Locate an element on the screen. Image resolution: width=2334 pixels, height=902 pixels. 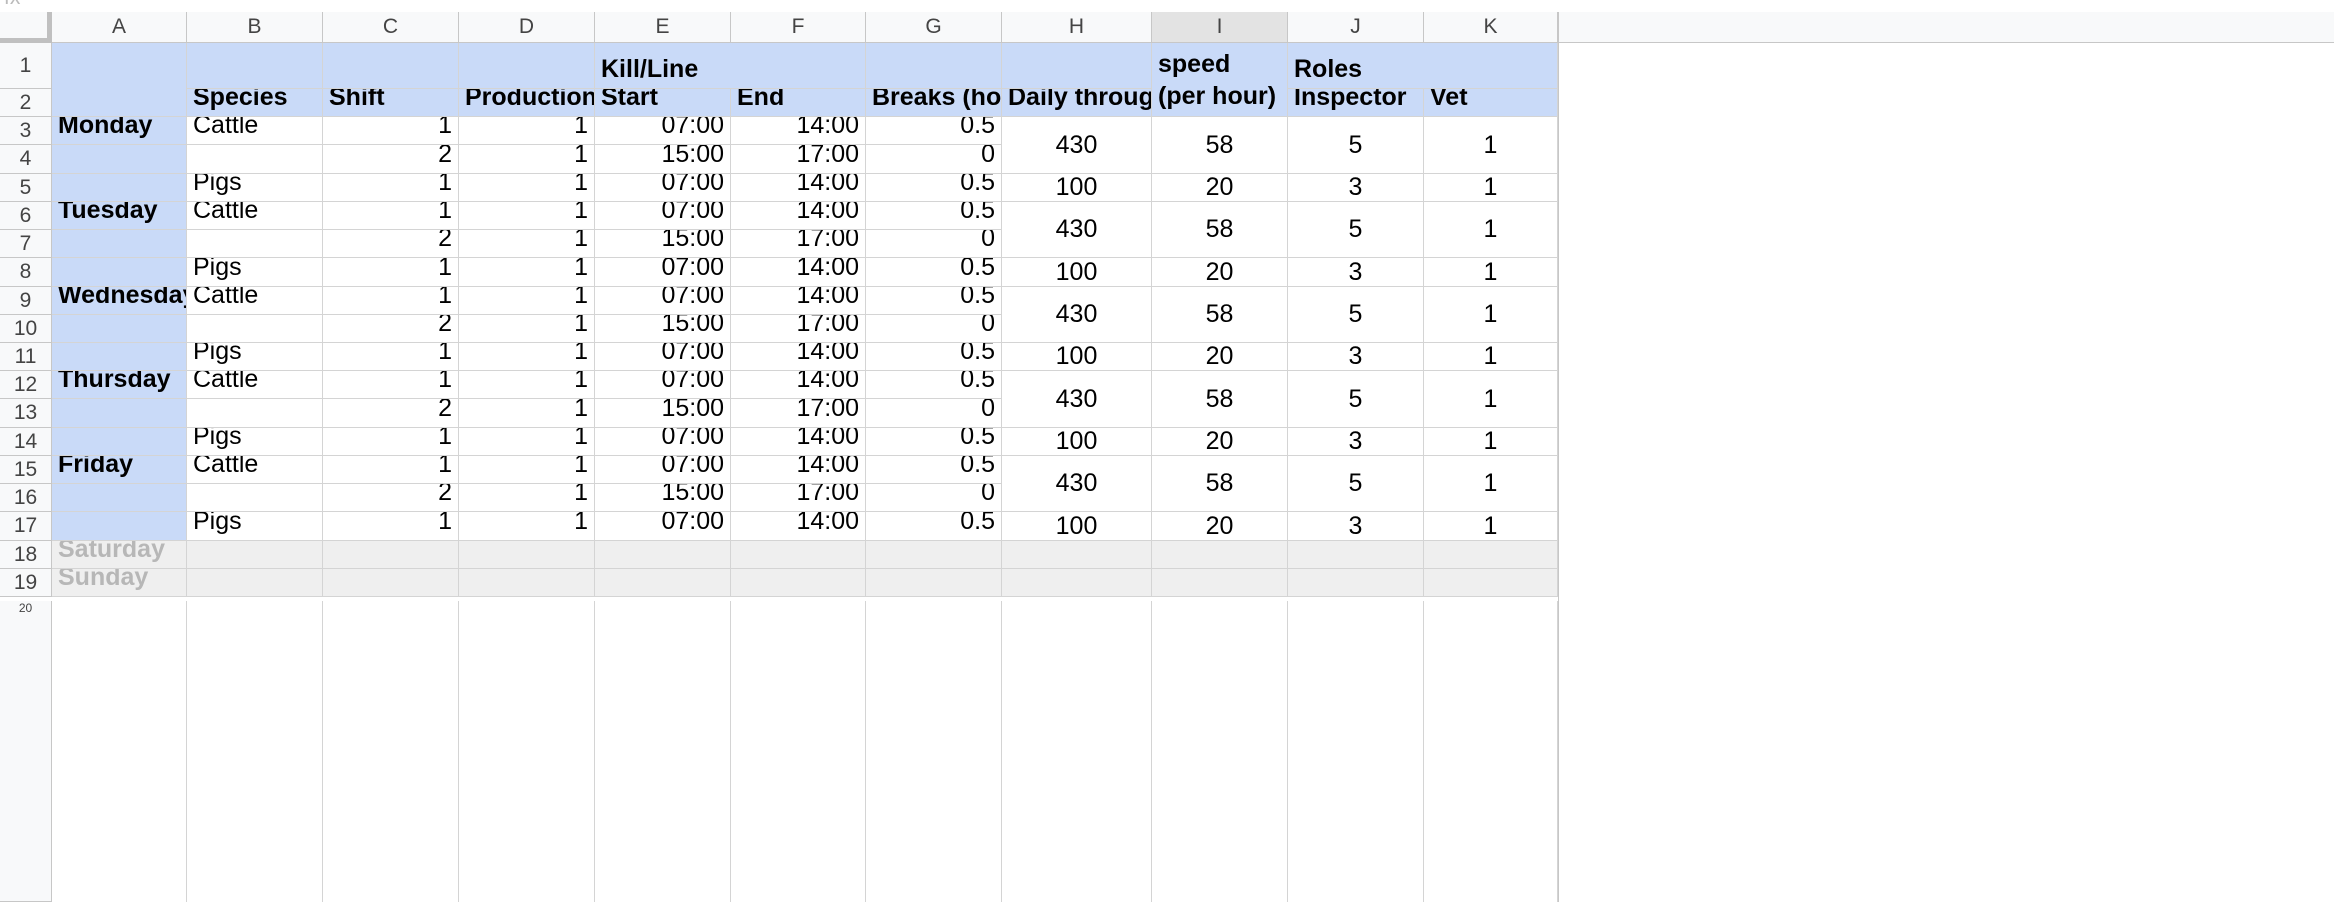
row-header-7: 7 is located at coordinates (26, 244).